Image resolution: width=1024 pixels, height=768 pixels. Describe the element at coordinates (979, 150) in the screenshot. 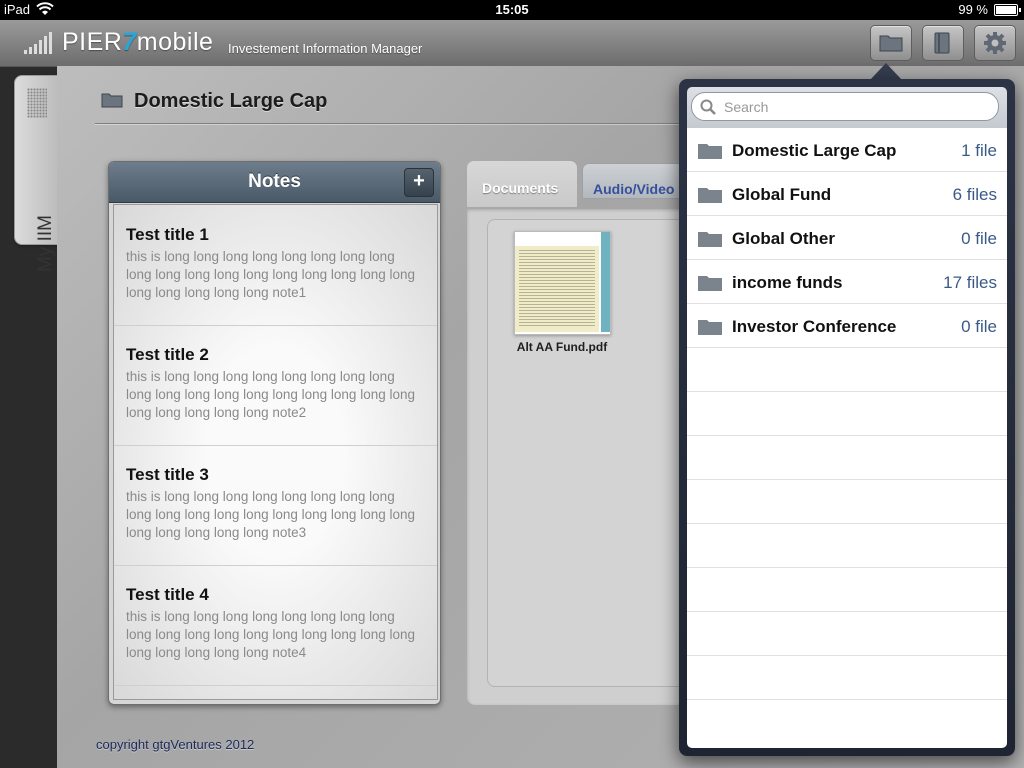

I see `folder-count: 1 file` at that location.